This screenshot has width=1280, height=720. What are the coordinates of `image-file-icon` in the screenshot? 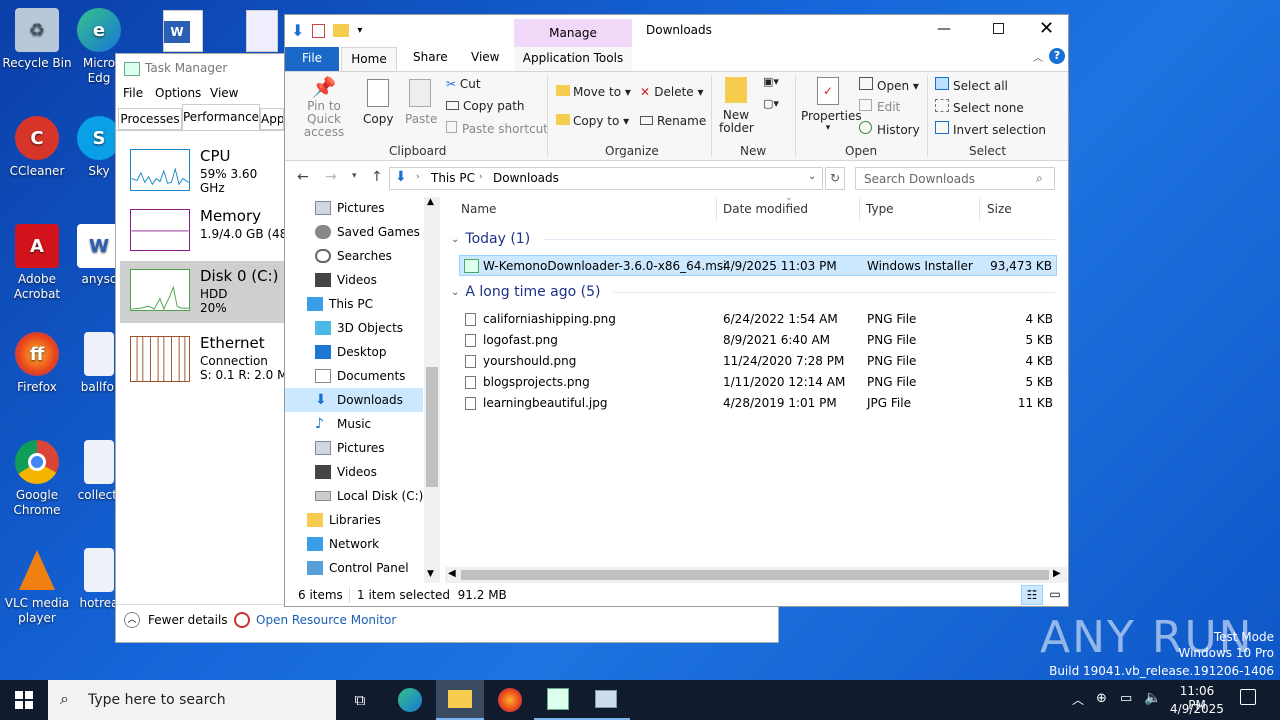 It's located at (262, 31).